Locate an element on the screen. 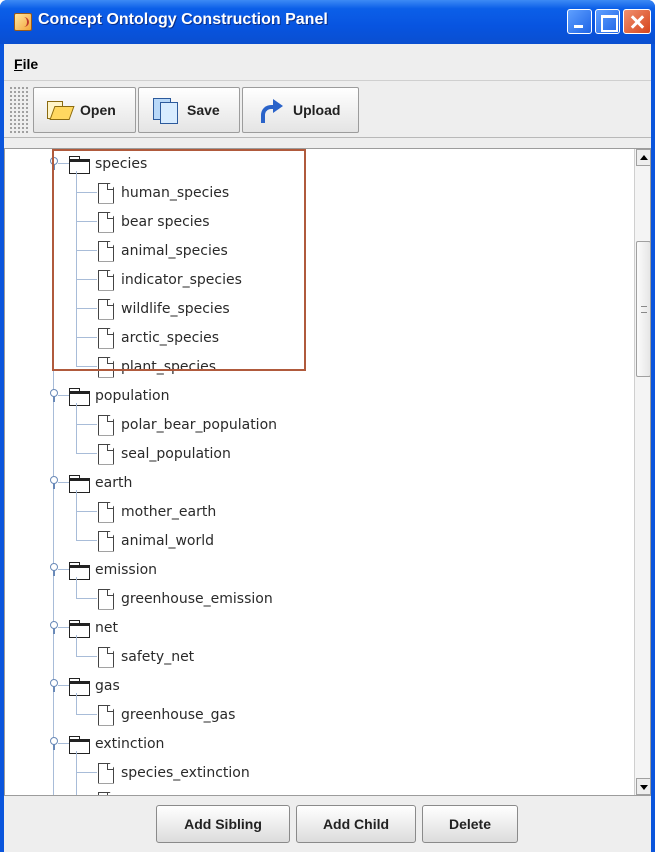 The image size is (655, 852). upload-button: Upload is located at coordinates (300, 110).